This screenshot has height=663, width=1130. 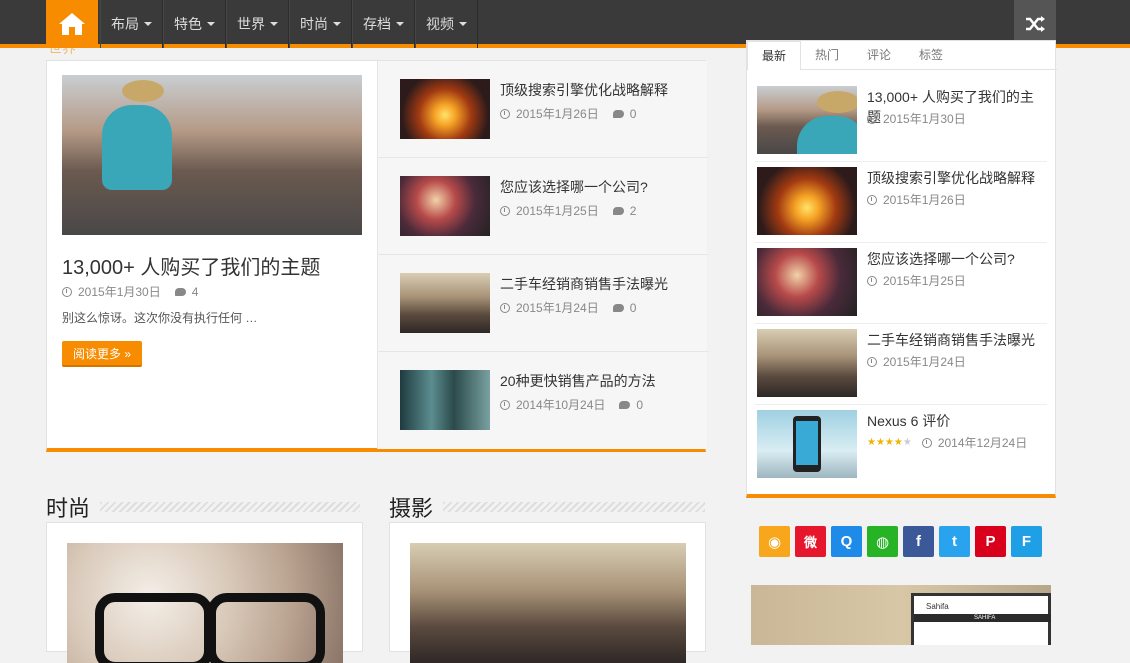 I want to click on pinterest-icon: P, so click(x=990, y=541).